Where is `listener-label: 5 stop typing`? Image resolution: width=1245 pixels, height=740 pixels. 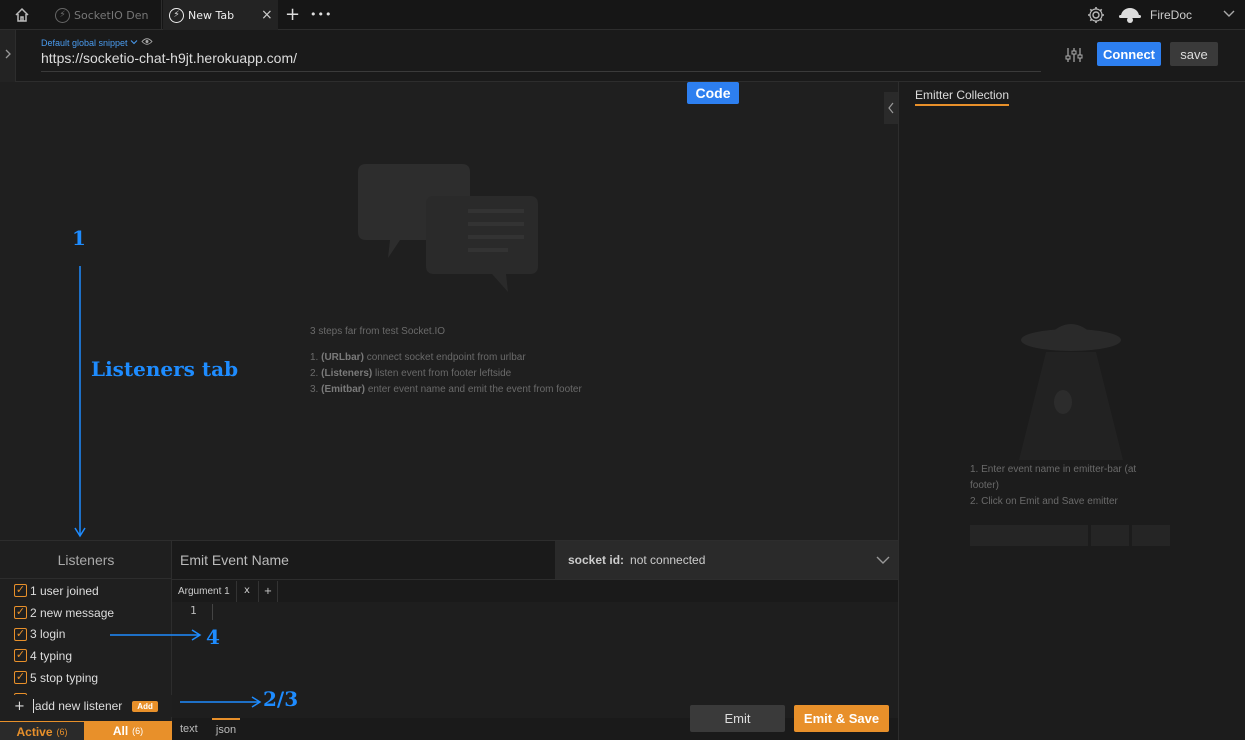
listener-label: 5 stop typing is located at coordinates (64, 677).